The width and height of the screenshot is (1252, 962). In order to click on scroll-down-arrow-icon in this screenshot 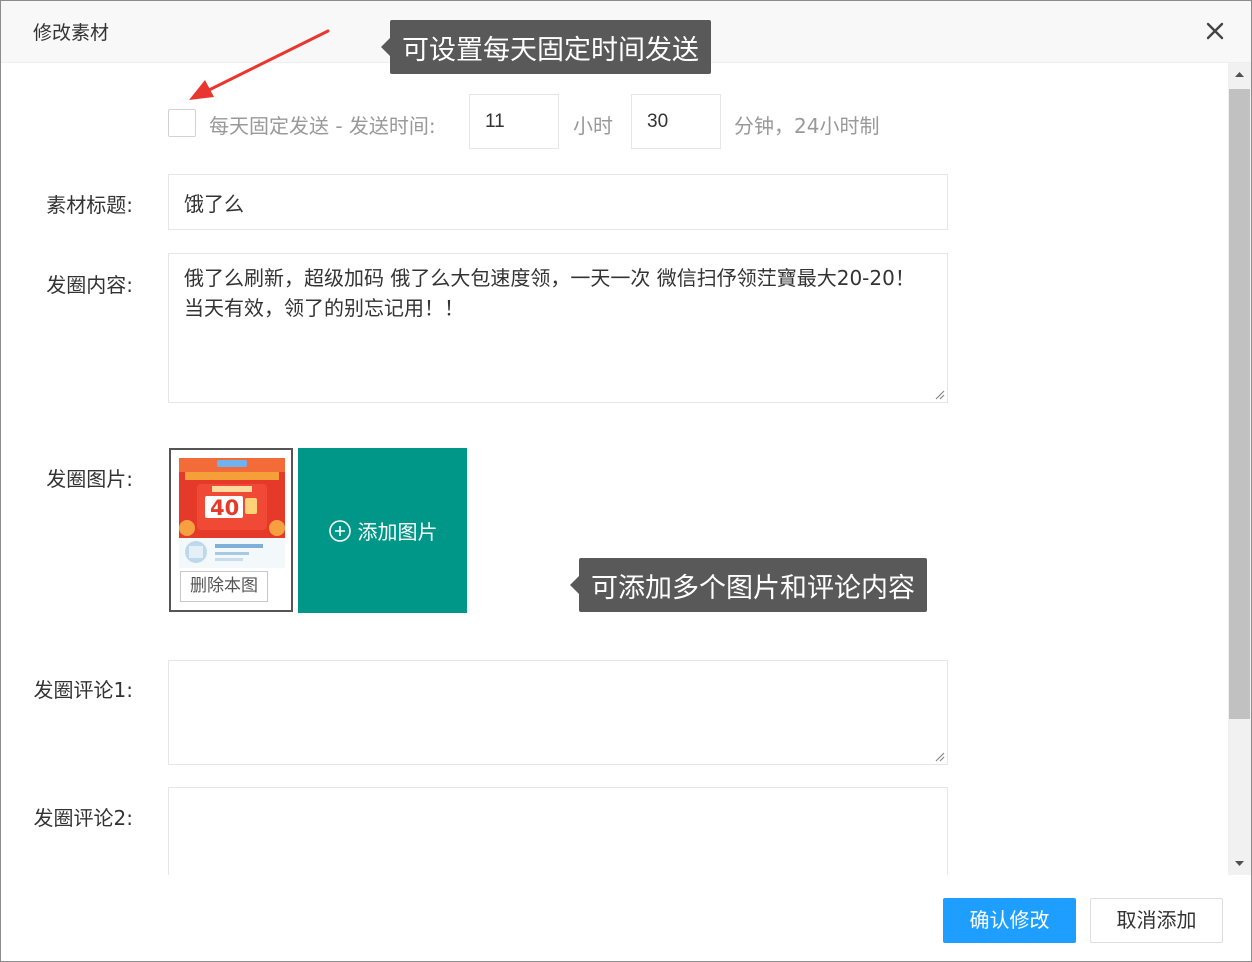, I will do `click(1239, 863)`.